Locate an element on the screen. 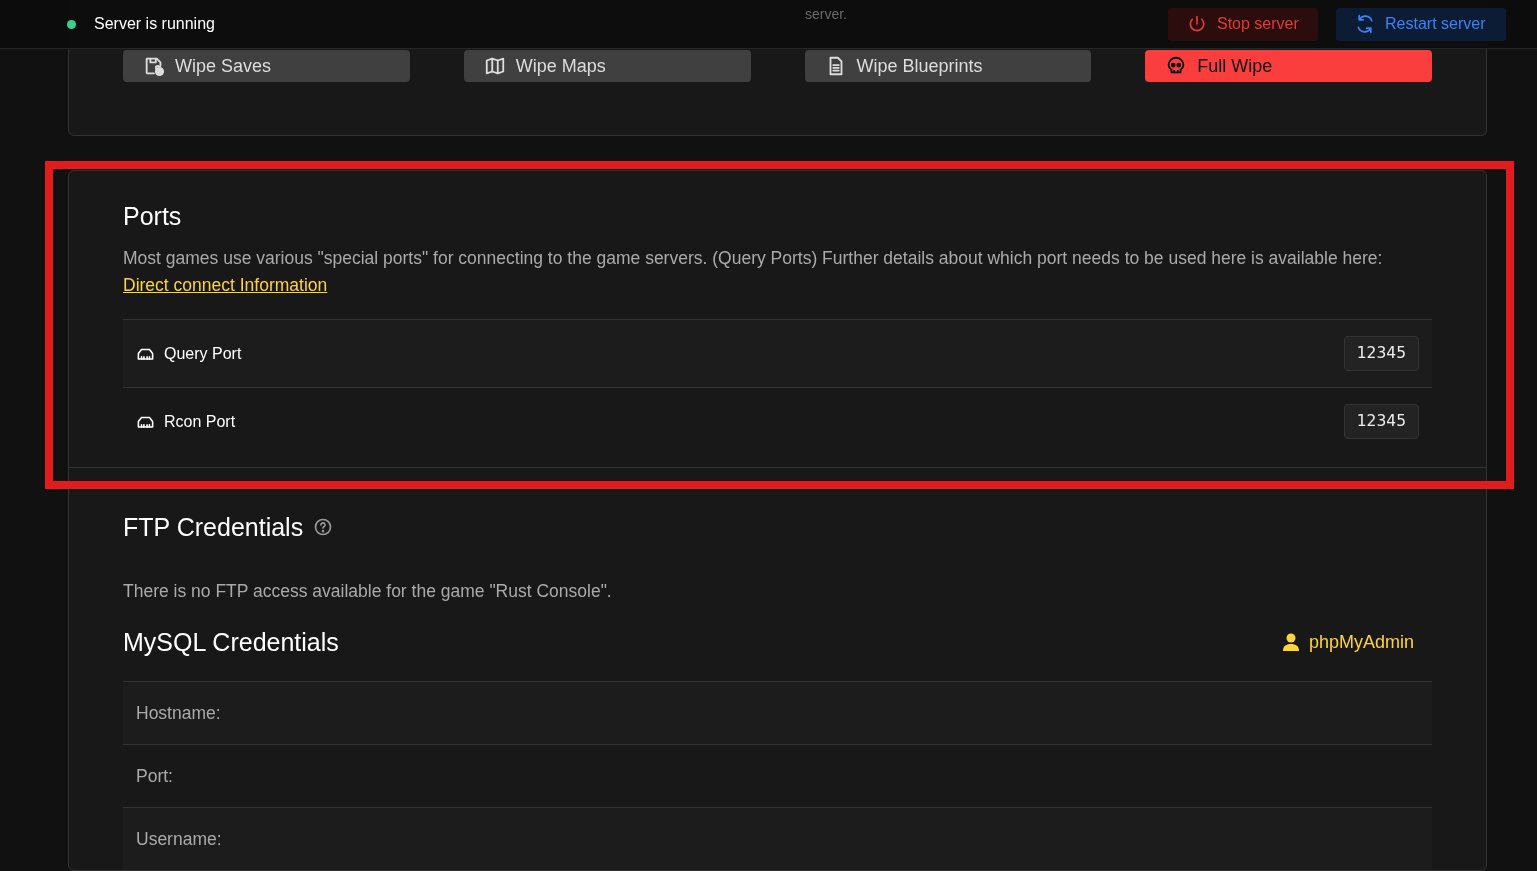 This screenshot has height=871, width=1537. field-label: Hostname: is located at coordinates (178, 713).